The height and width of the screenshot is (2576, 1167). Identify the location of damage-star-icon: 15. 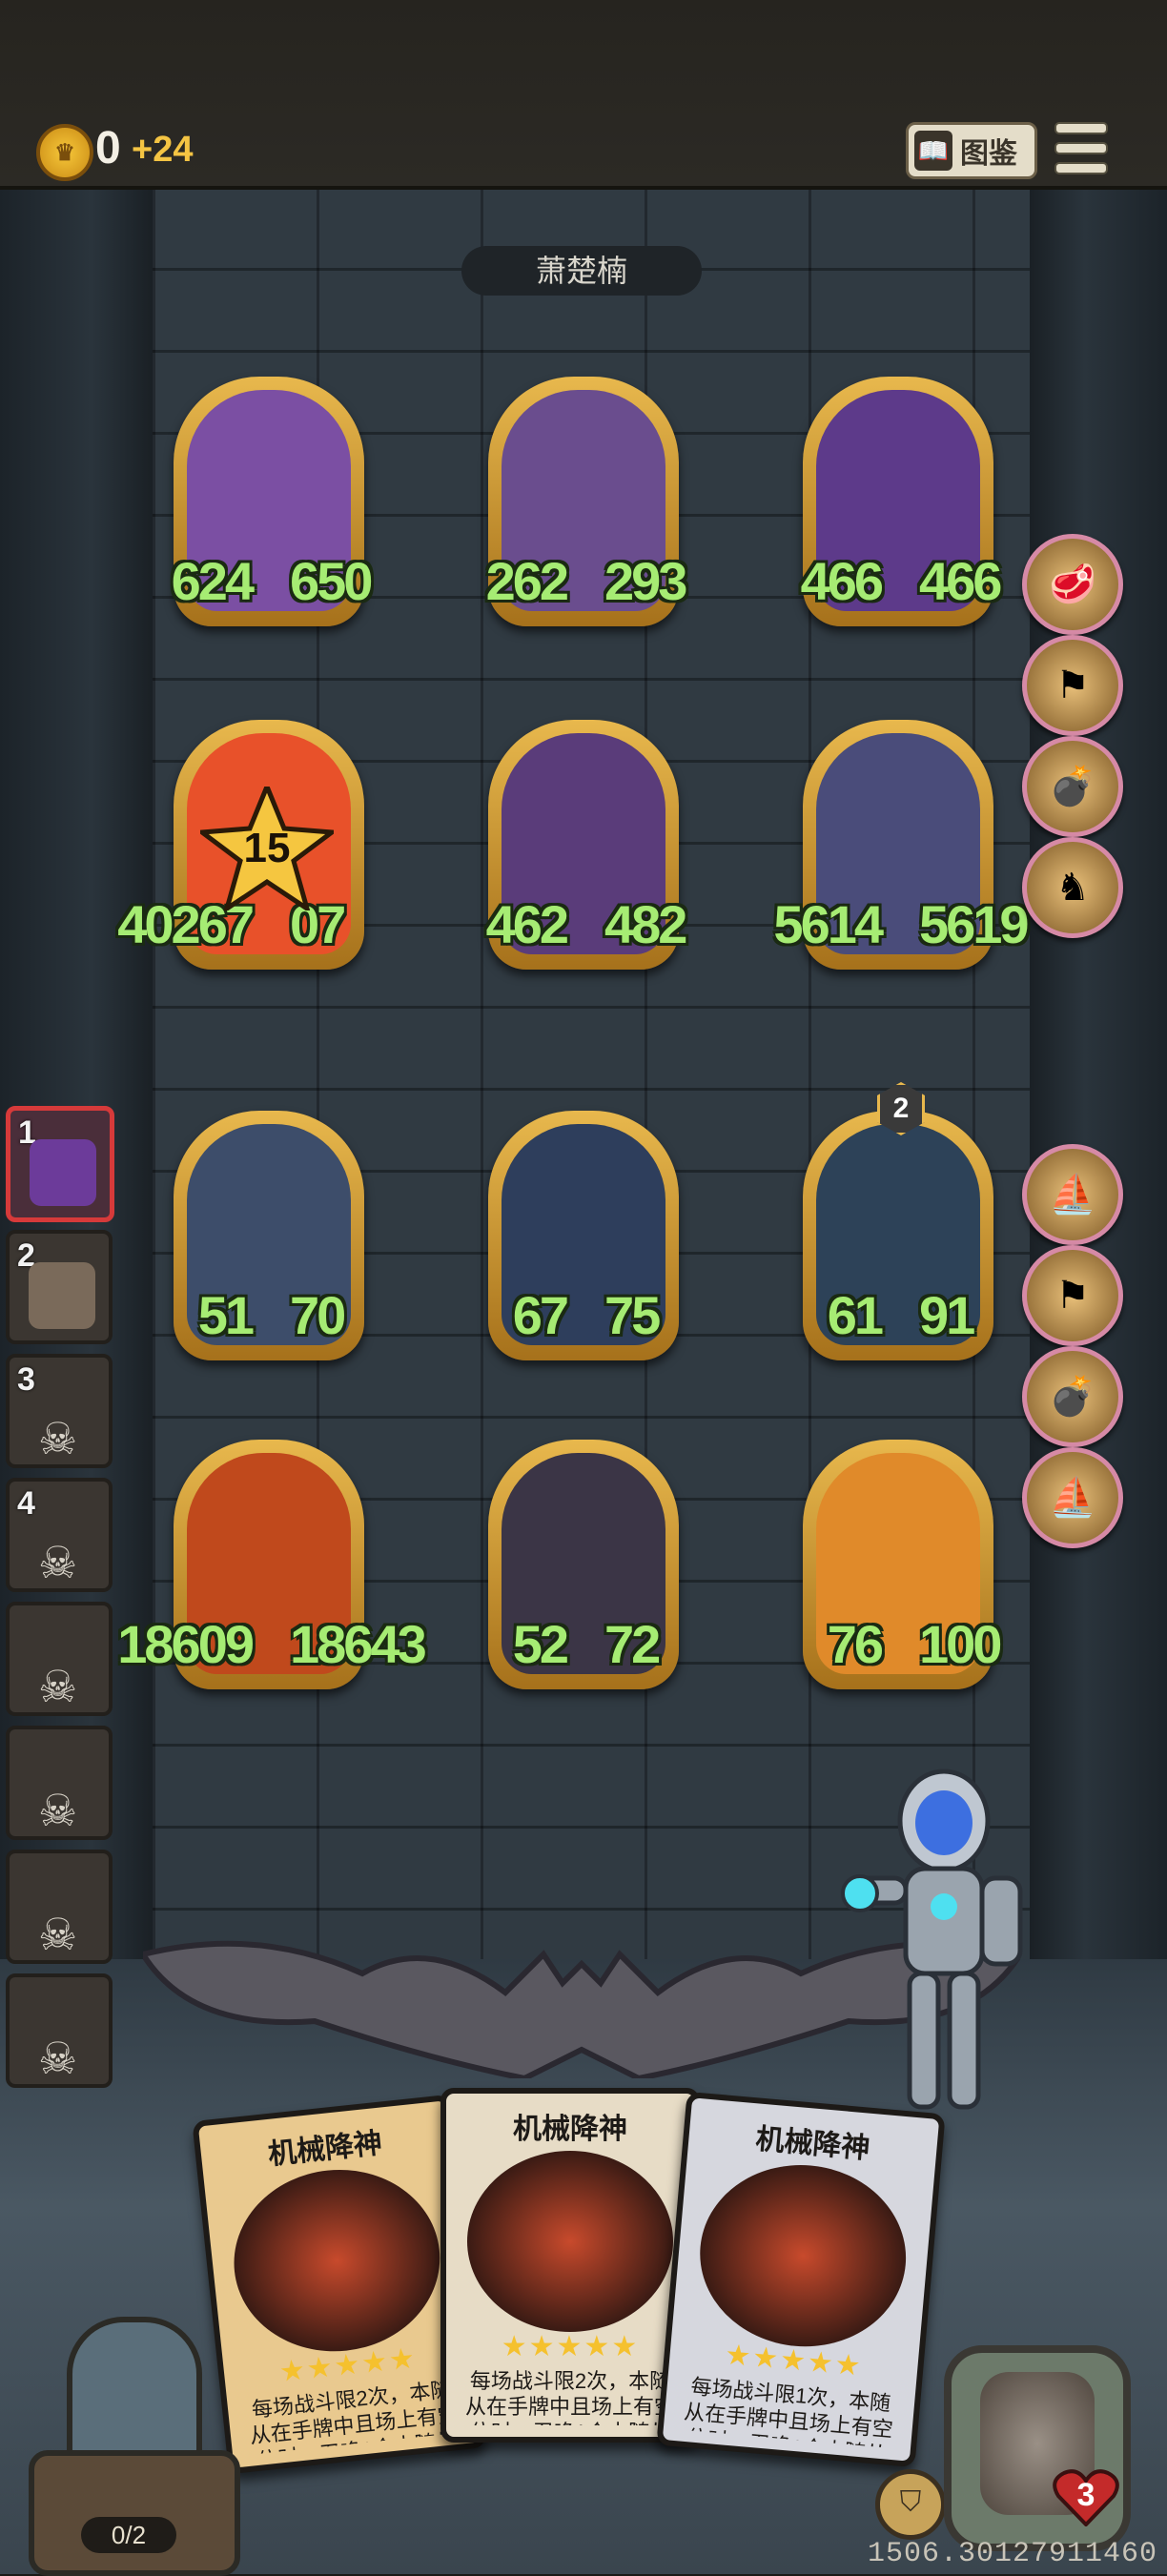
(266, 847).